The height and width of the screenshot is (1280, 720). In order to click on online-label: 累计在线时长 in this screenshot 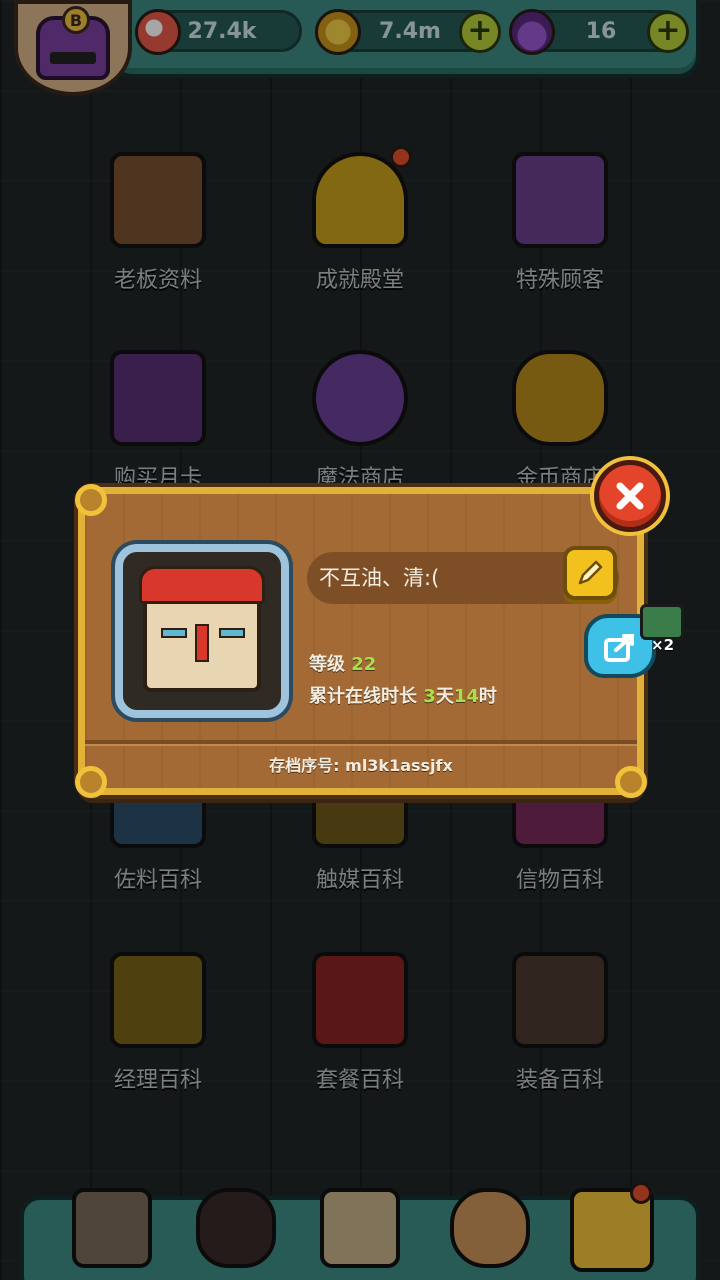, I will do `click(363, 696)`.